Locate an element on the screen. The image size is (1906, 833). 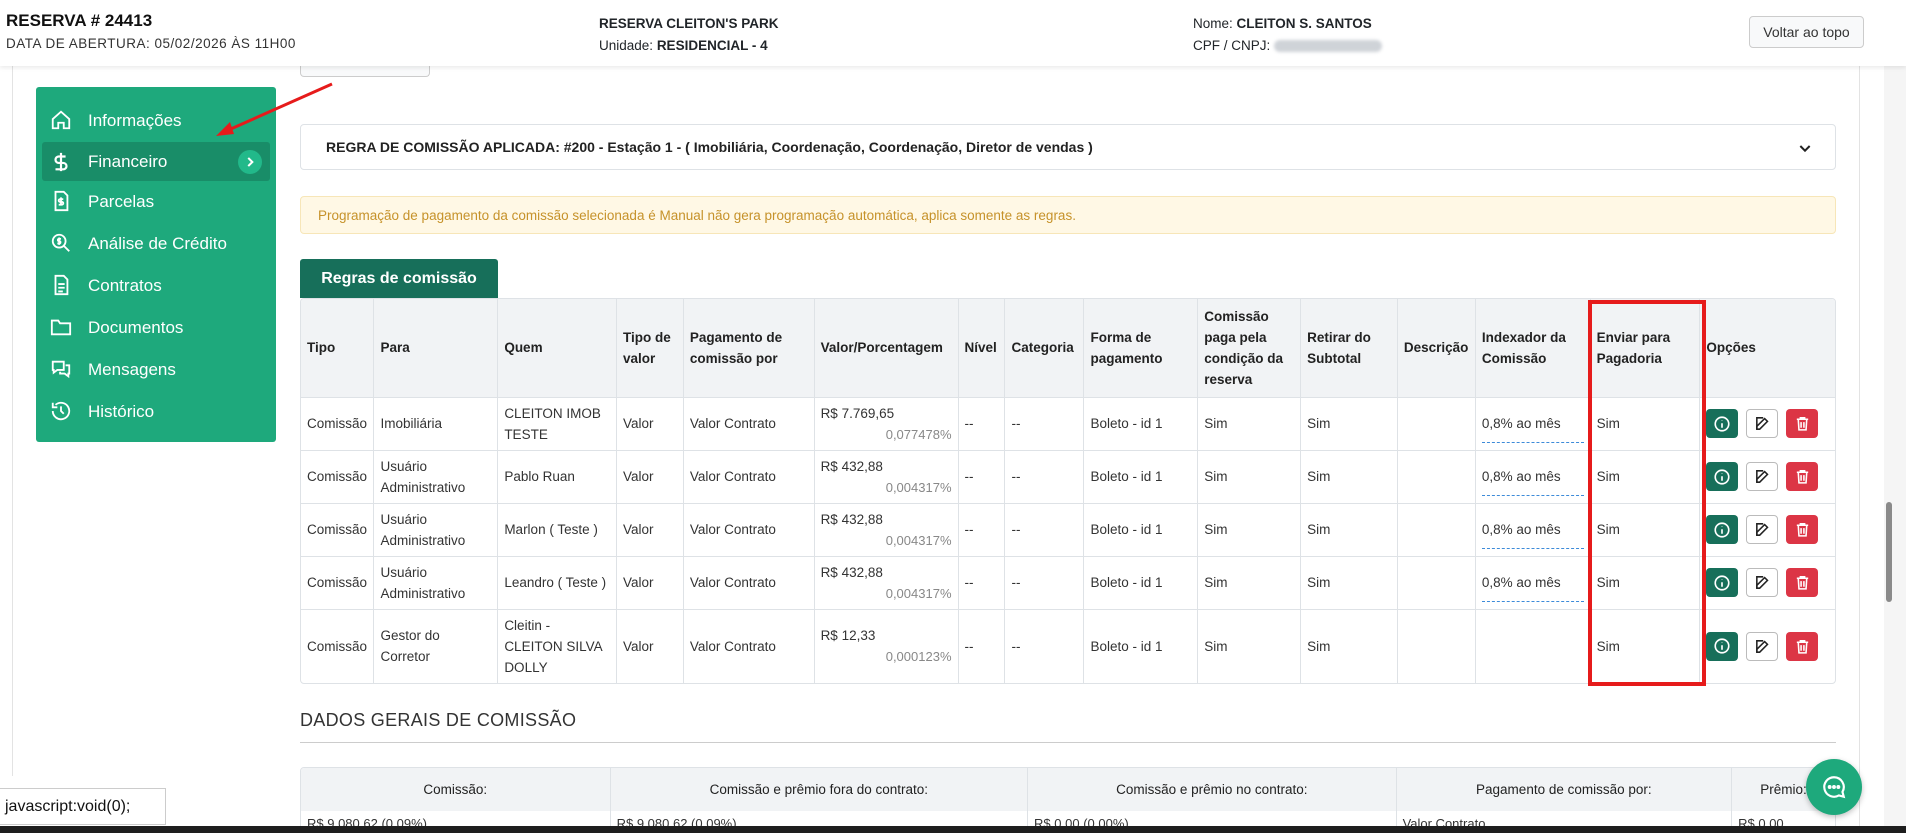
column-header: Comissão e prêmio no contrato: is located at coordinates (1212, 789).